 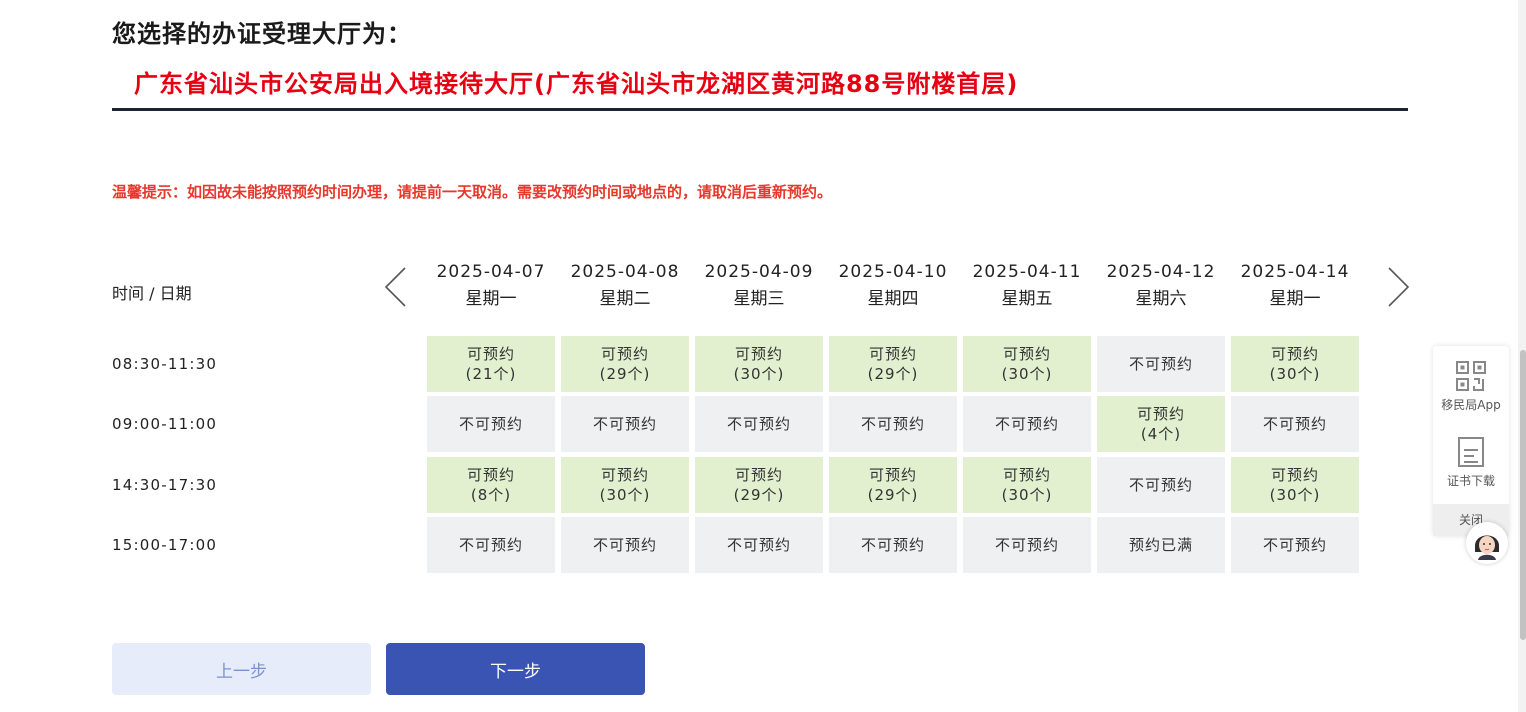 What do you see at coordinates (1523, 495) in the screenshot?
I see `scrollbar-thumb` at bounding box center [1523, 495].